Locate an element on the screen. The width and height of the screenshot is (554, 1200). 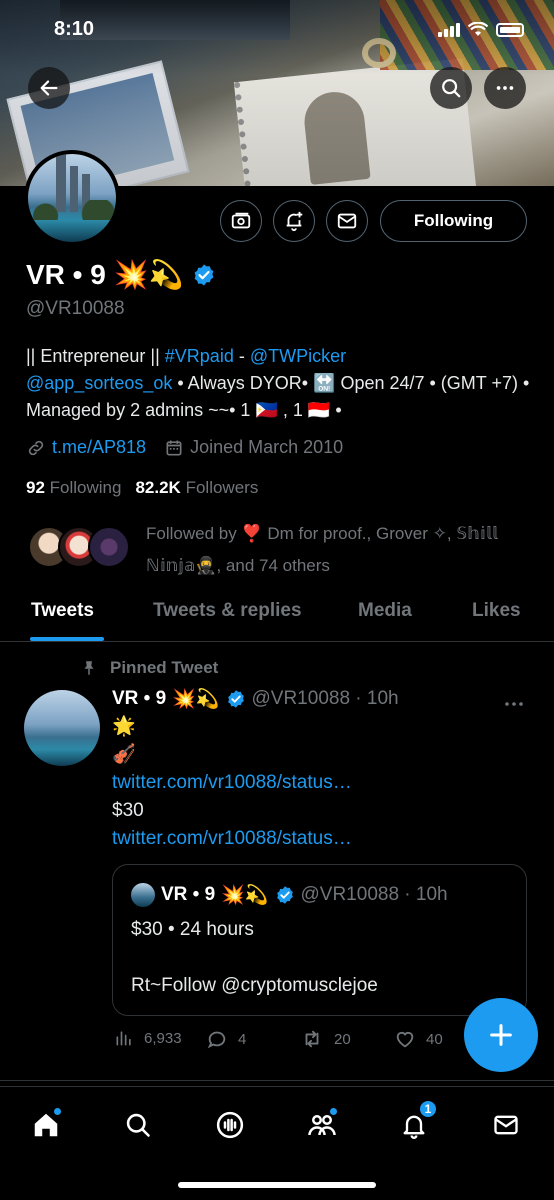
bio-mention-link: @TWPicker is located at coordinates (298, 356).